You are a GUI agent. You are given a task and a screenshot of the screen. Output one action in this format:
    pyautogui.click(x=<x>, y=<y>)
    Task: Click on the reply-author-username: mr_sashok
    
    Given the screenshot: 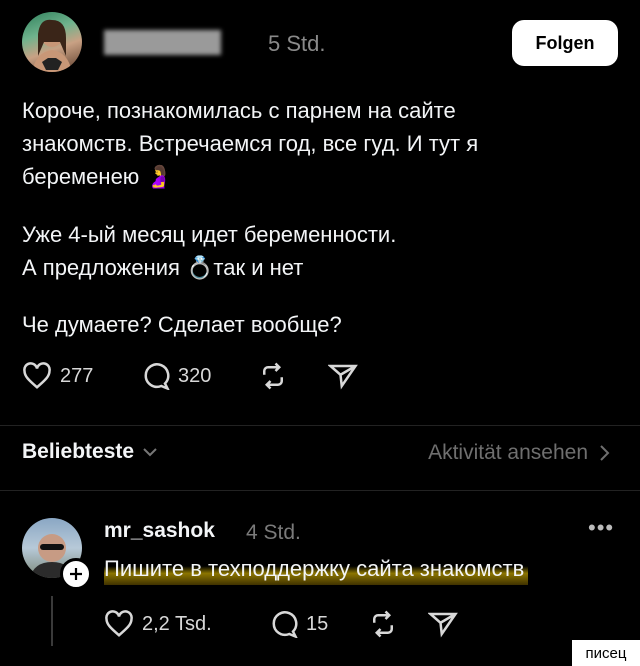 What is the action you would take?
    pyautogui.click(x=159, y=531)
    